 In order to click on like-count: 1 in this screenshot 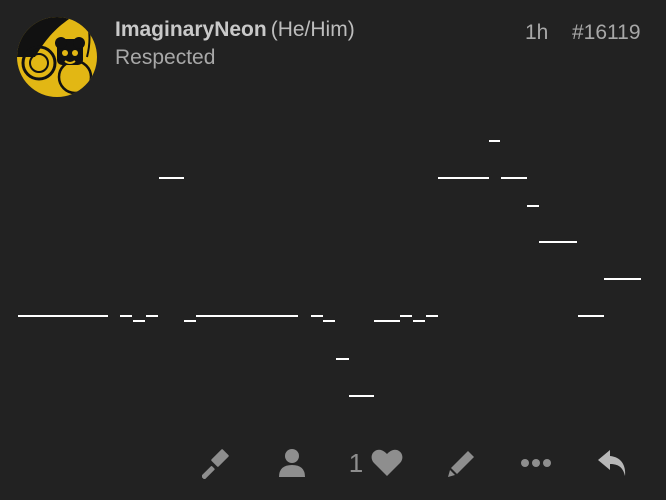, I will do `click(356, 462)`.